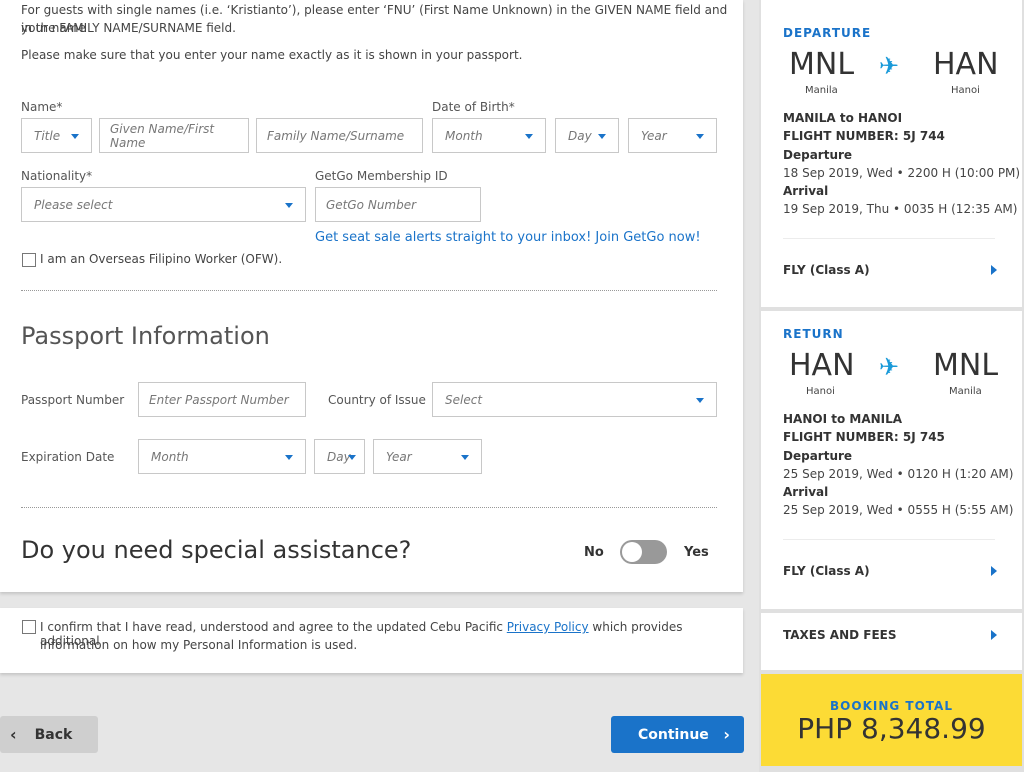 This screenshot has height=772, width=1024. I want to click on passport-number-input: Enter Passport Number, so click(222, 399).